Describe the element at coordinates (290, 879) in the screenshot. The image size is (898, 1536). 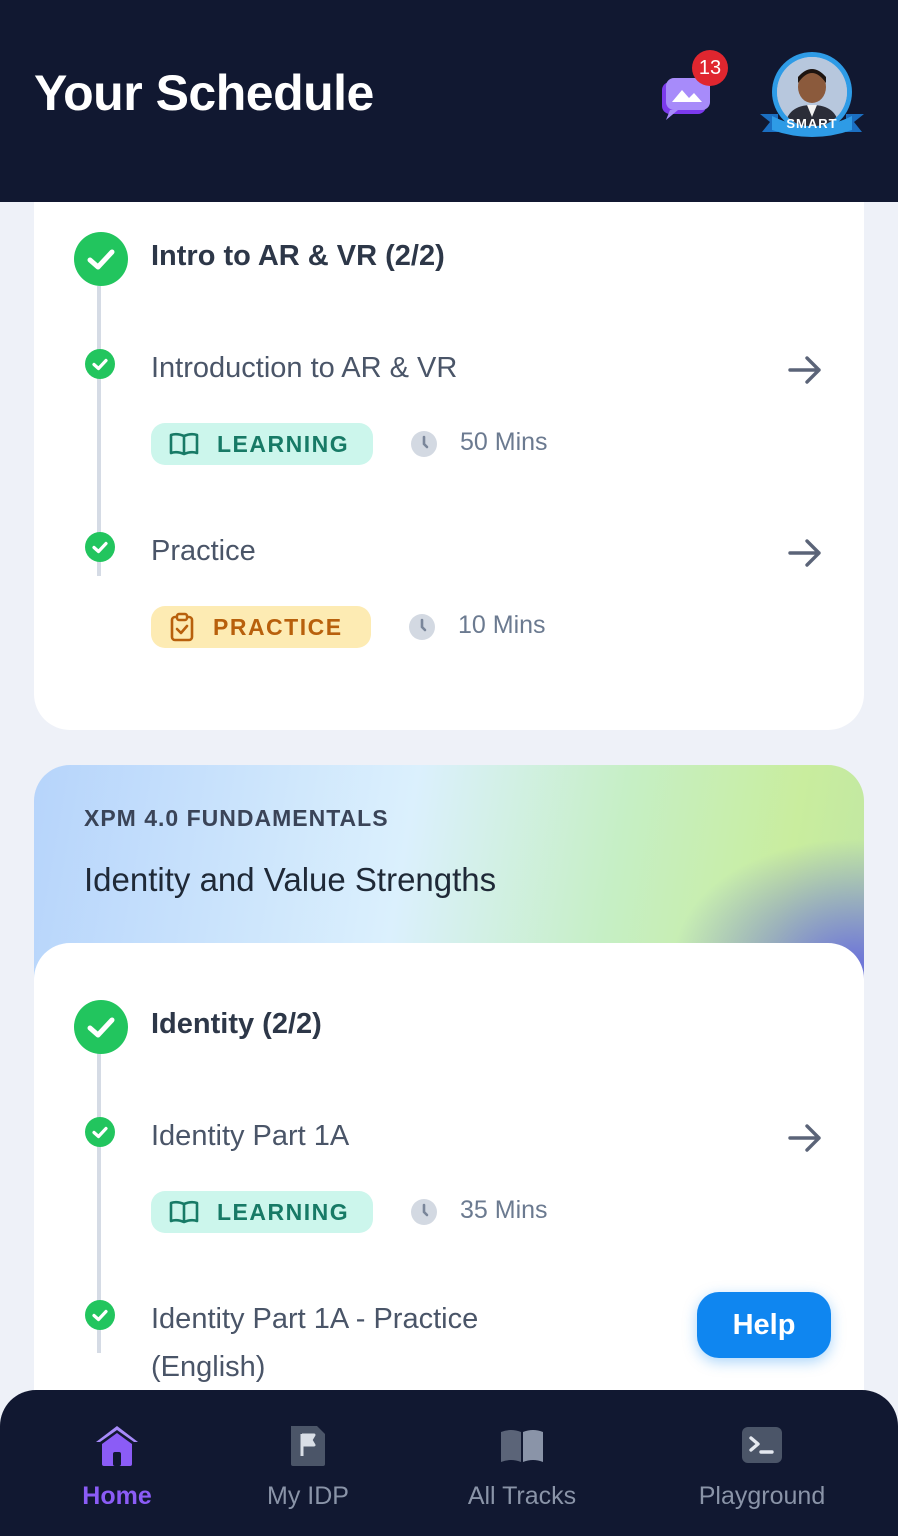
I see `course-title: Identity and Value Strengths` at that location.